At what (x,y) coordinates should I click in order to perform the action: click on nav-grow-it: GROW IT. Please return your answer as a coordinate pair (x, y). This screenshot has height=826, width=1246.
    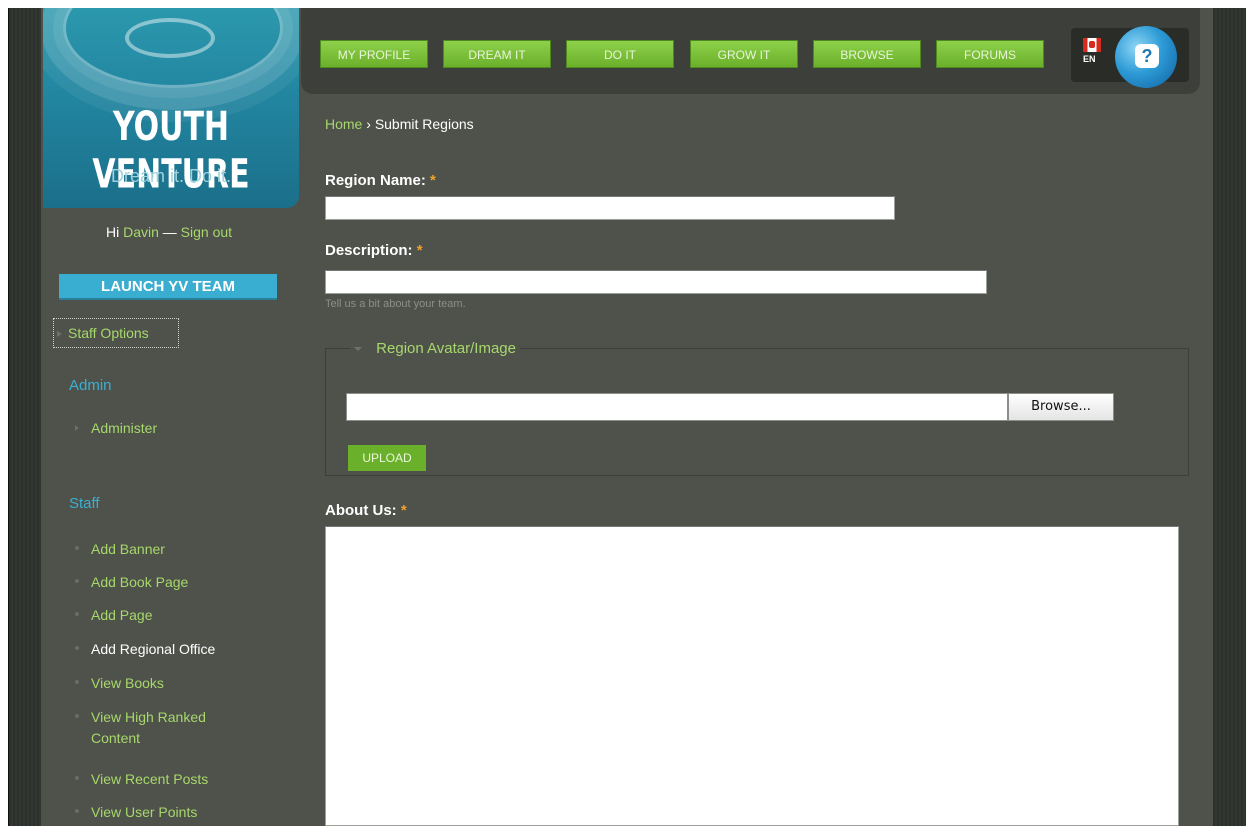
    Looking at the image, I should click on (744, 54).